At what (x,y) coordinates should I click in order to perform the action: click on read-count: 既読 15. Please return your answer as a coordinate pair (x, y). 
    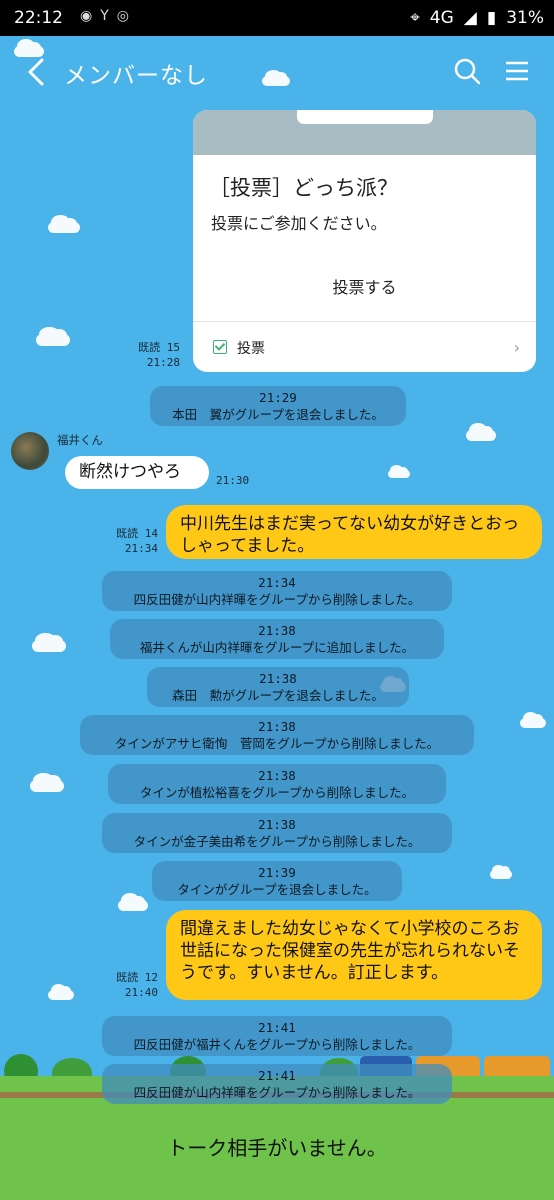
    Looking at the image, I should click on (159, 347).